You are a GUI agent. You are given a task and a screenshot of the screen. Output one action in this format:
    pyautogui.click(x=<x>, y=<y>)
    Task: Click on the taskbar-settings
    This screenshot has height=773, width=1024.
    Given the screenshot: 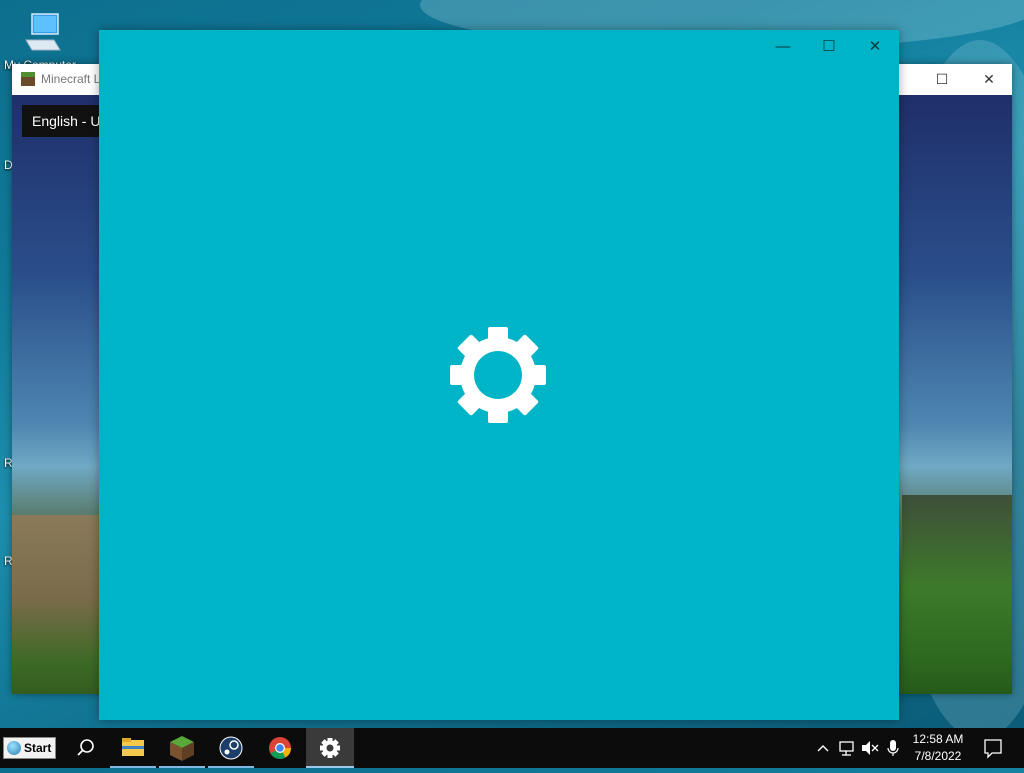 What is the action you would take?
    pyautogui.click(x=330, y=748)
    